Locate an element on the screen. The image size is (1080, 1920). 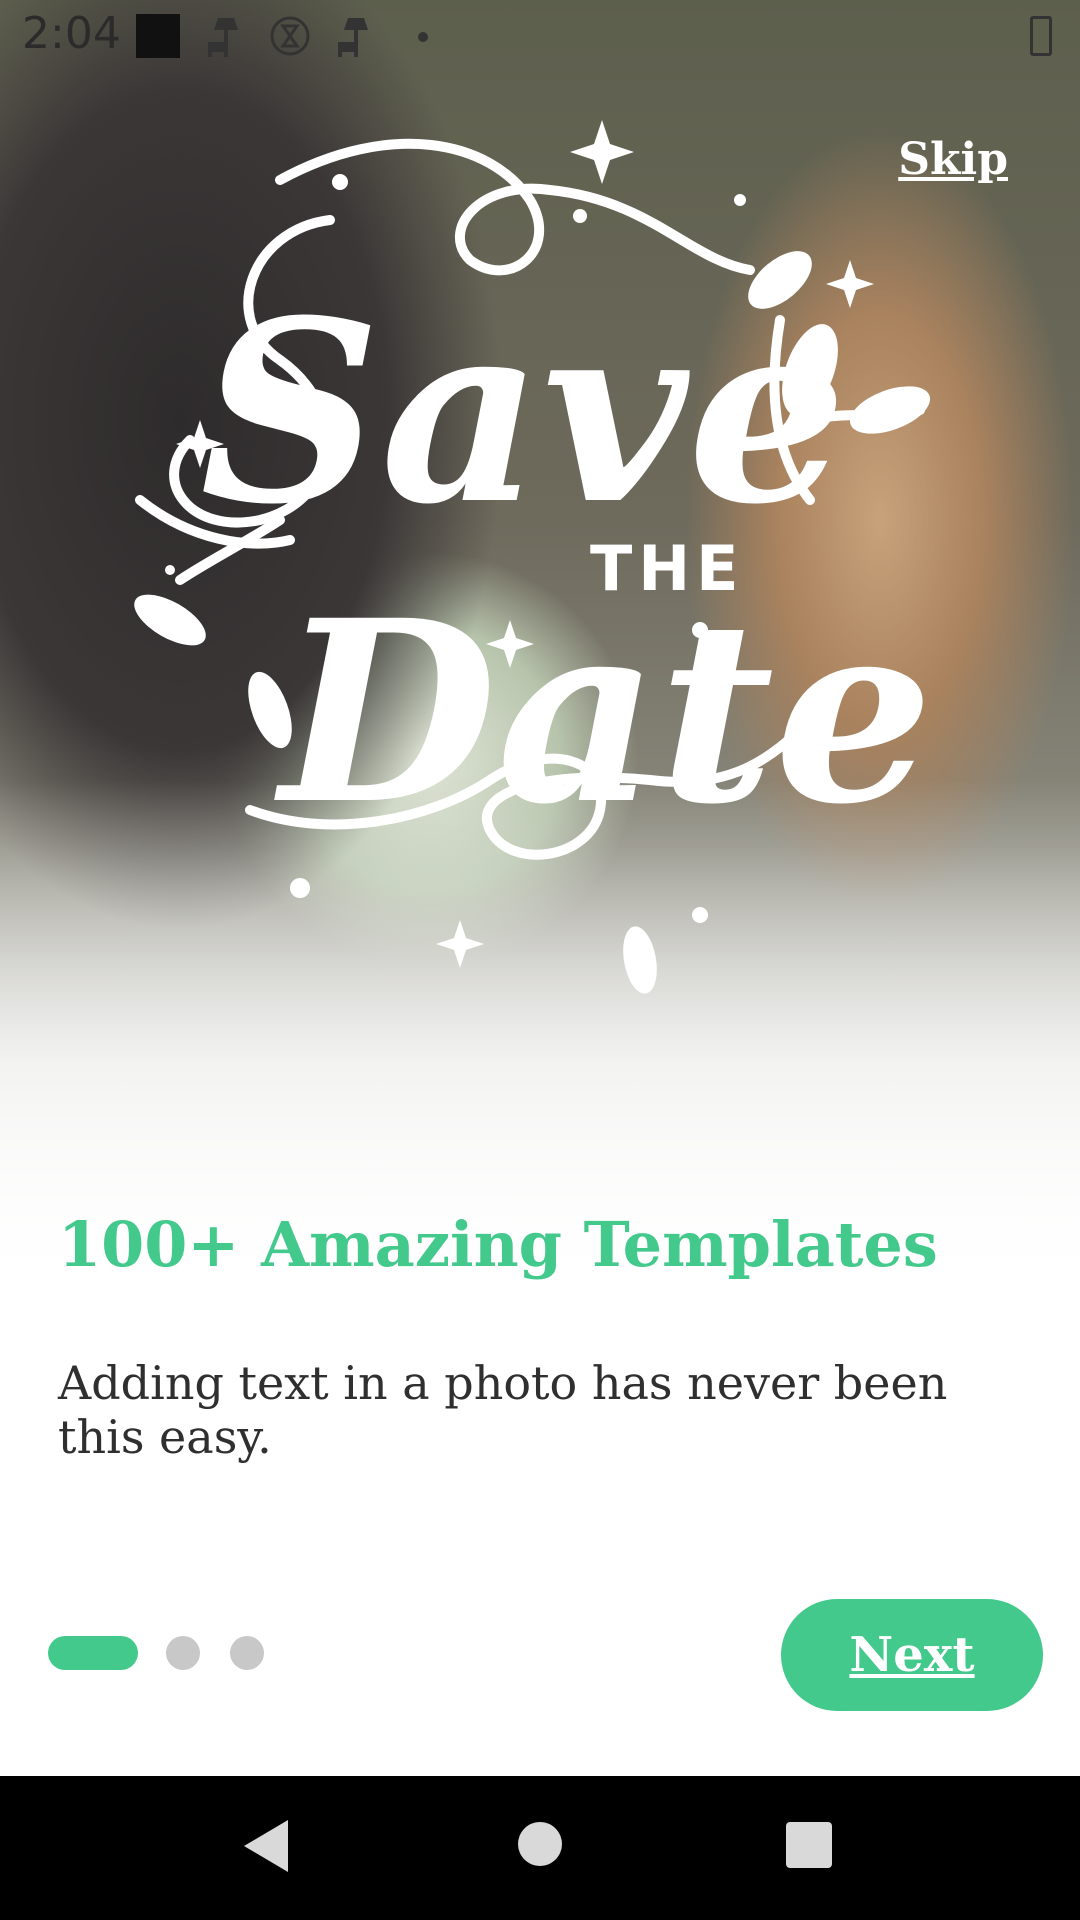
system-nav-bar is located at coordinates (540, 1848).